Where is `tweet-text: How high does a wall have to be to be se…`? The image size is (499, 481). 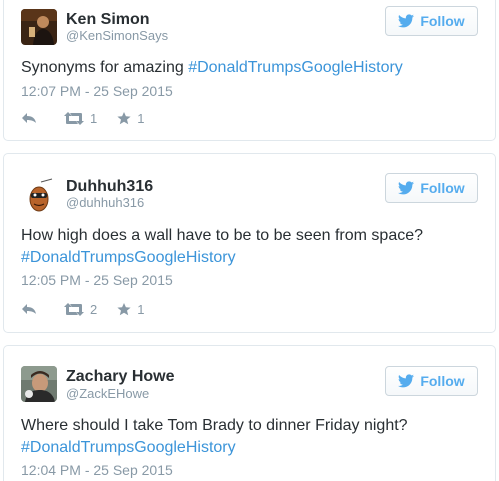 tweet-text: How high does a wall have to be to be se… is located at coordinates (251, 247).